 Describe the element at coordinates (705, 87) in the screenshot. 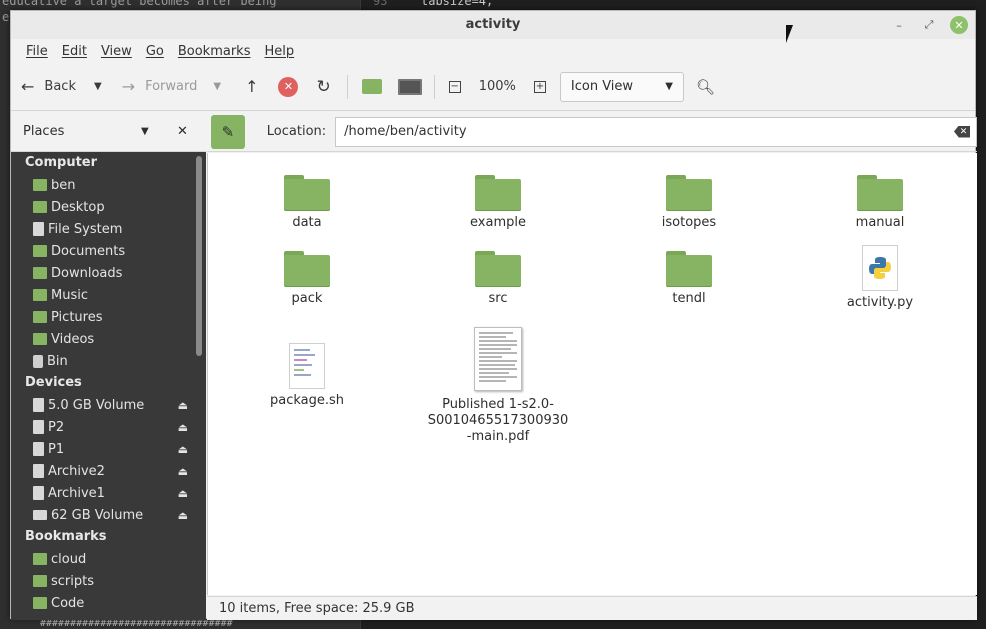

I see `search-button: 🔍︎` at that location.